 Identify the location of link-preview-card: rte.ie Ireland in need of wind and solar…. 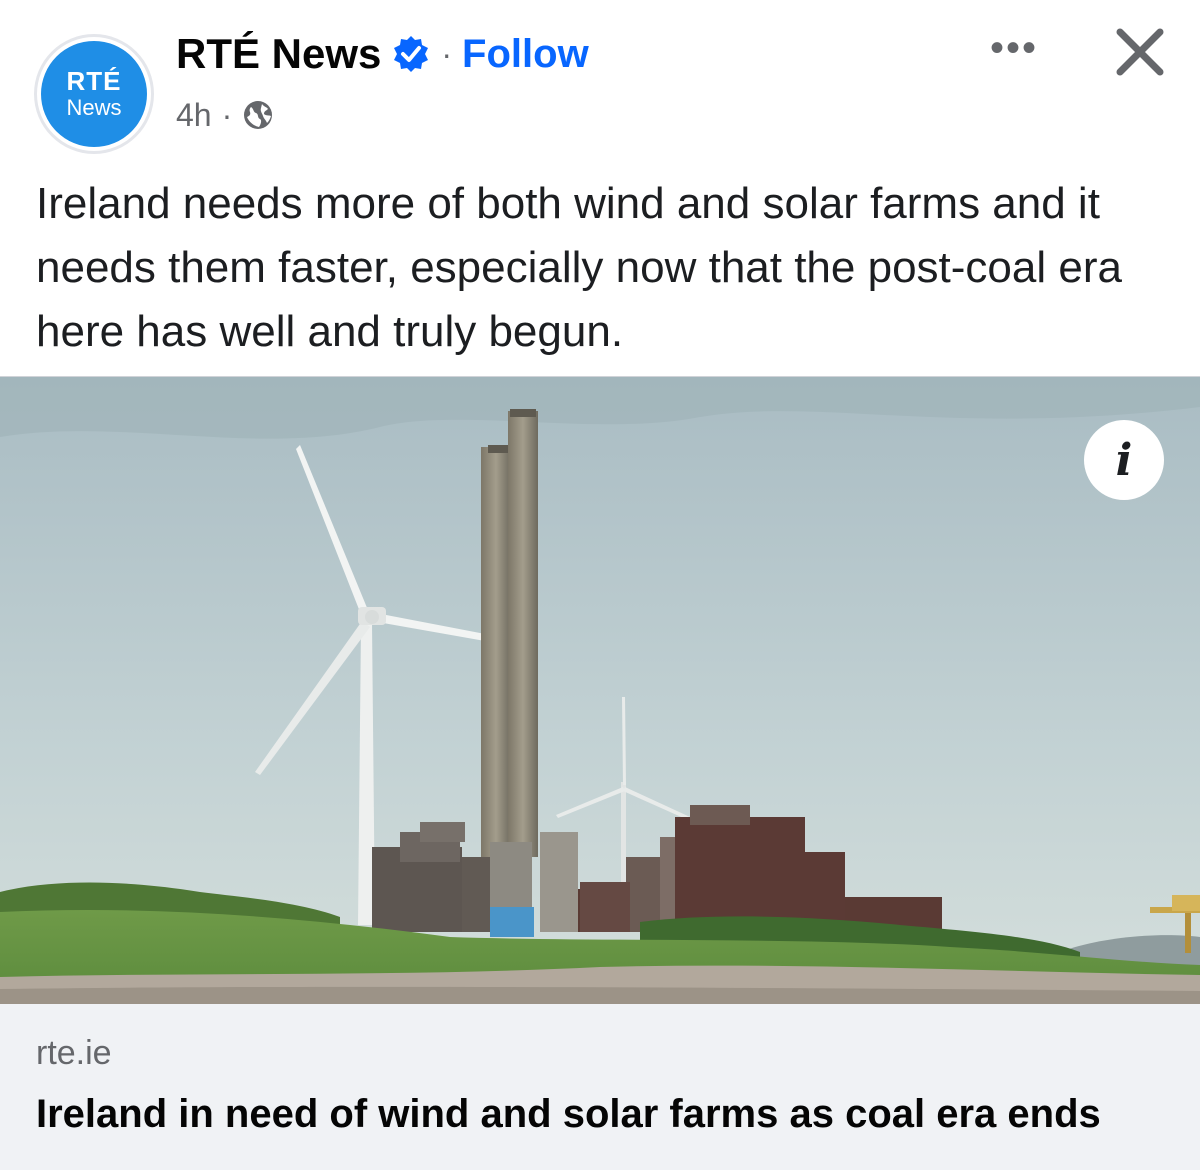
(600, 1087).